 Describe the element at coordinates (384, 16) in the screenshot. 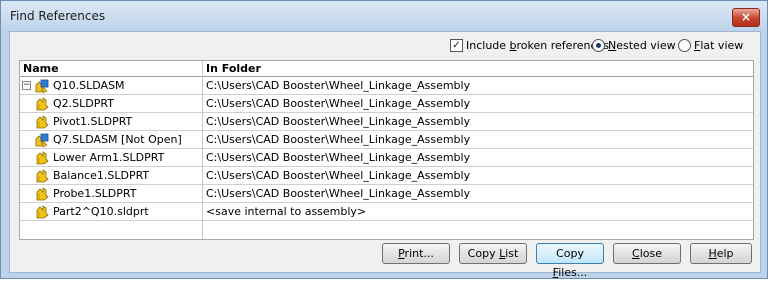

I see `title-bar: Find References ×` at that location.